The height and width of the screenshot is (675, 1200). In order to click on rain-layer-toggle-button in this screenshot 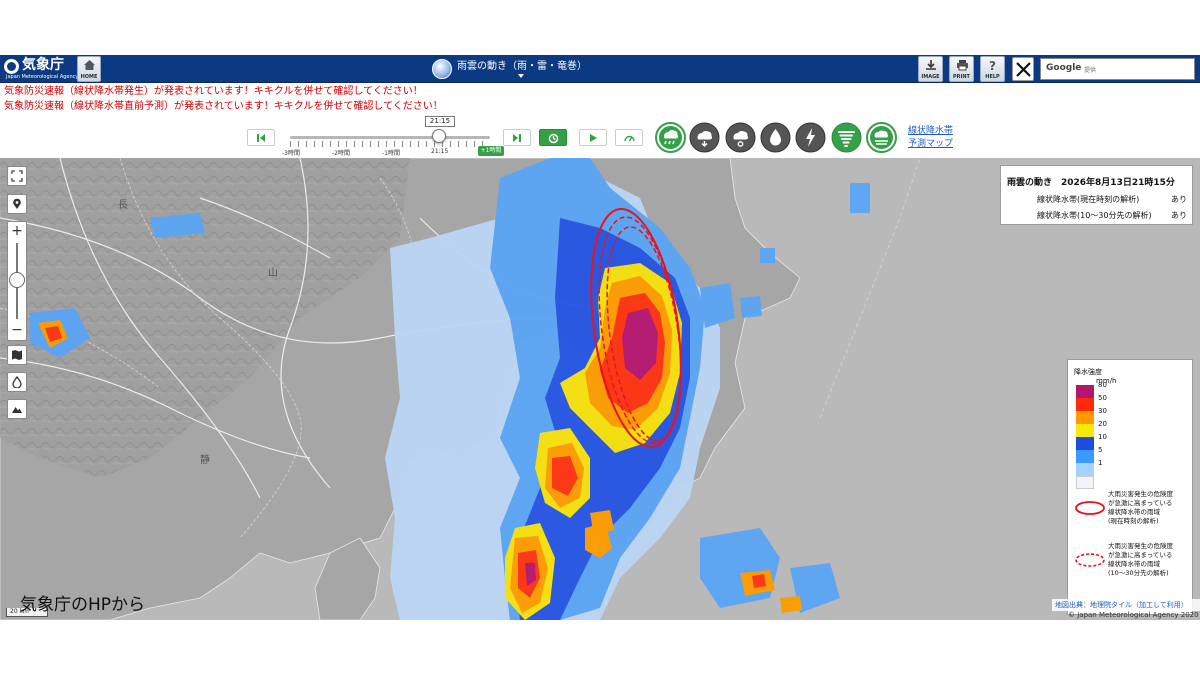, I will do `click(17, 382)`.